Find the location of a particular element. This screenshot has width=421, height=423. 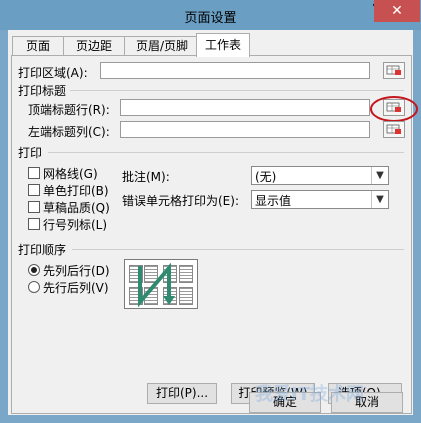

gridlines-checkbox is located at coordinates (34, 173).